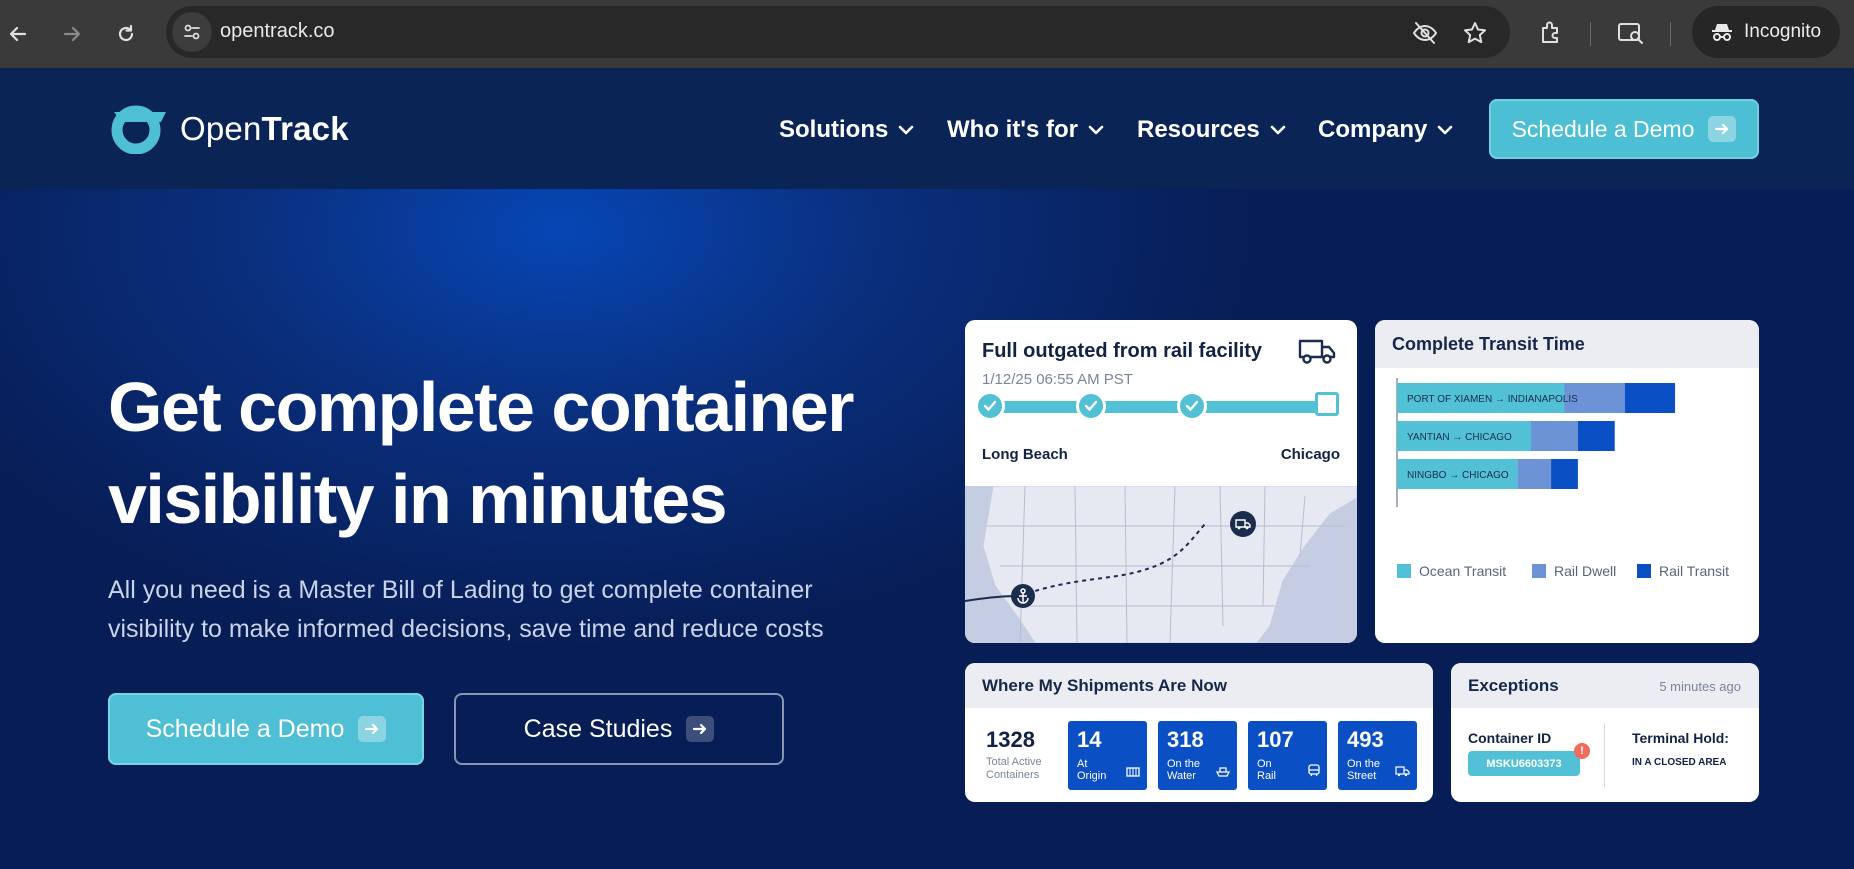 This screenshot has width=1854, height=869. I want to click on tune-icon, so click(192, 32).